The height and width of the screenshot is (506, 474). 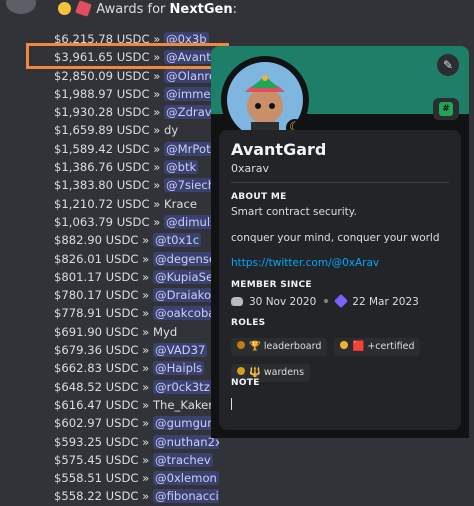 I want to click on award-amount: $1,659.89 USDC », so click(x=109, y=130).